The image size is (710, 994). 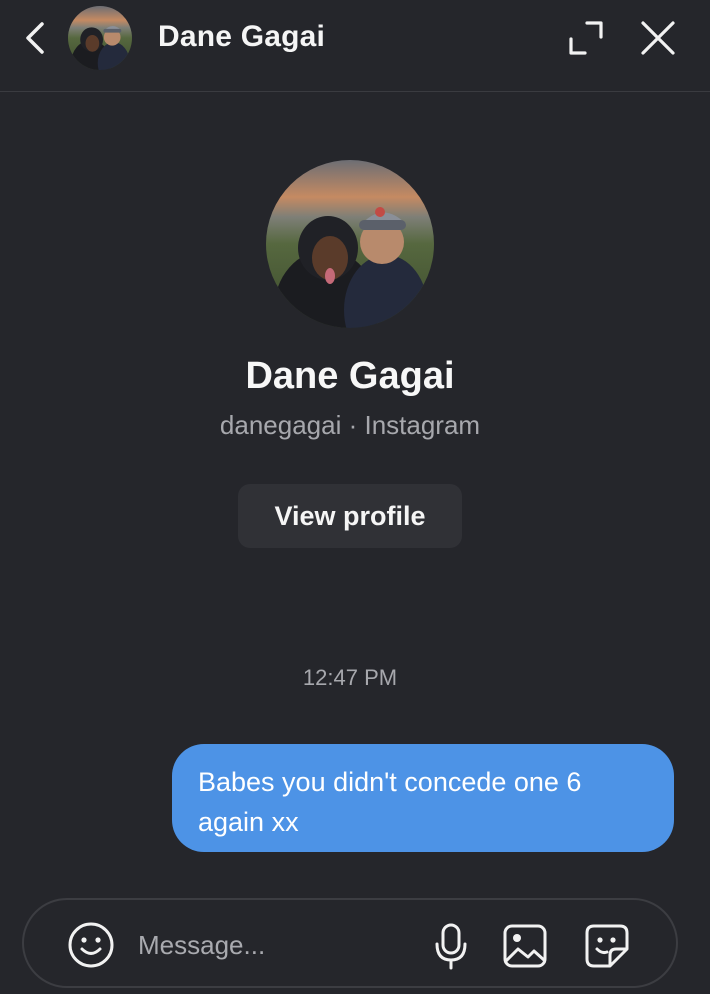 What do you see at coordinates (350, 516) in the screenshot?
I see `view-profile-button: View profile` at bounding box center [350, 516].